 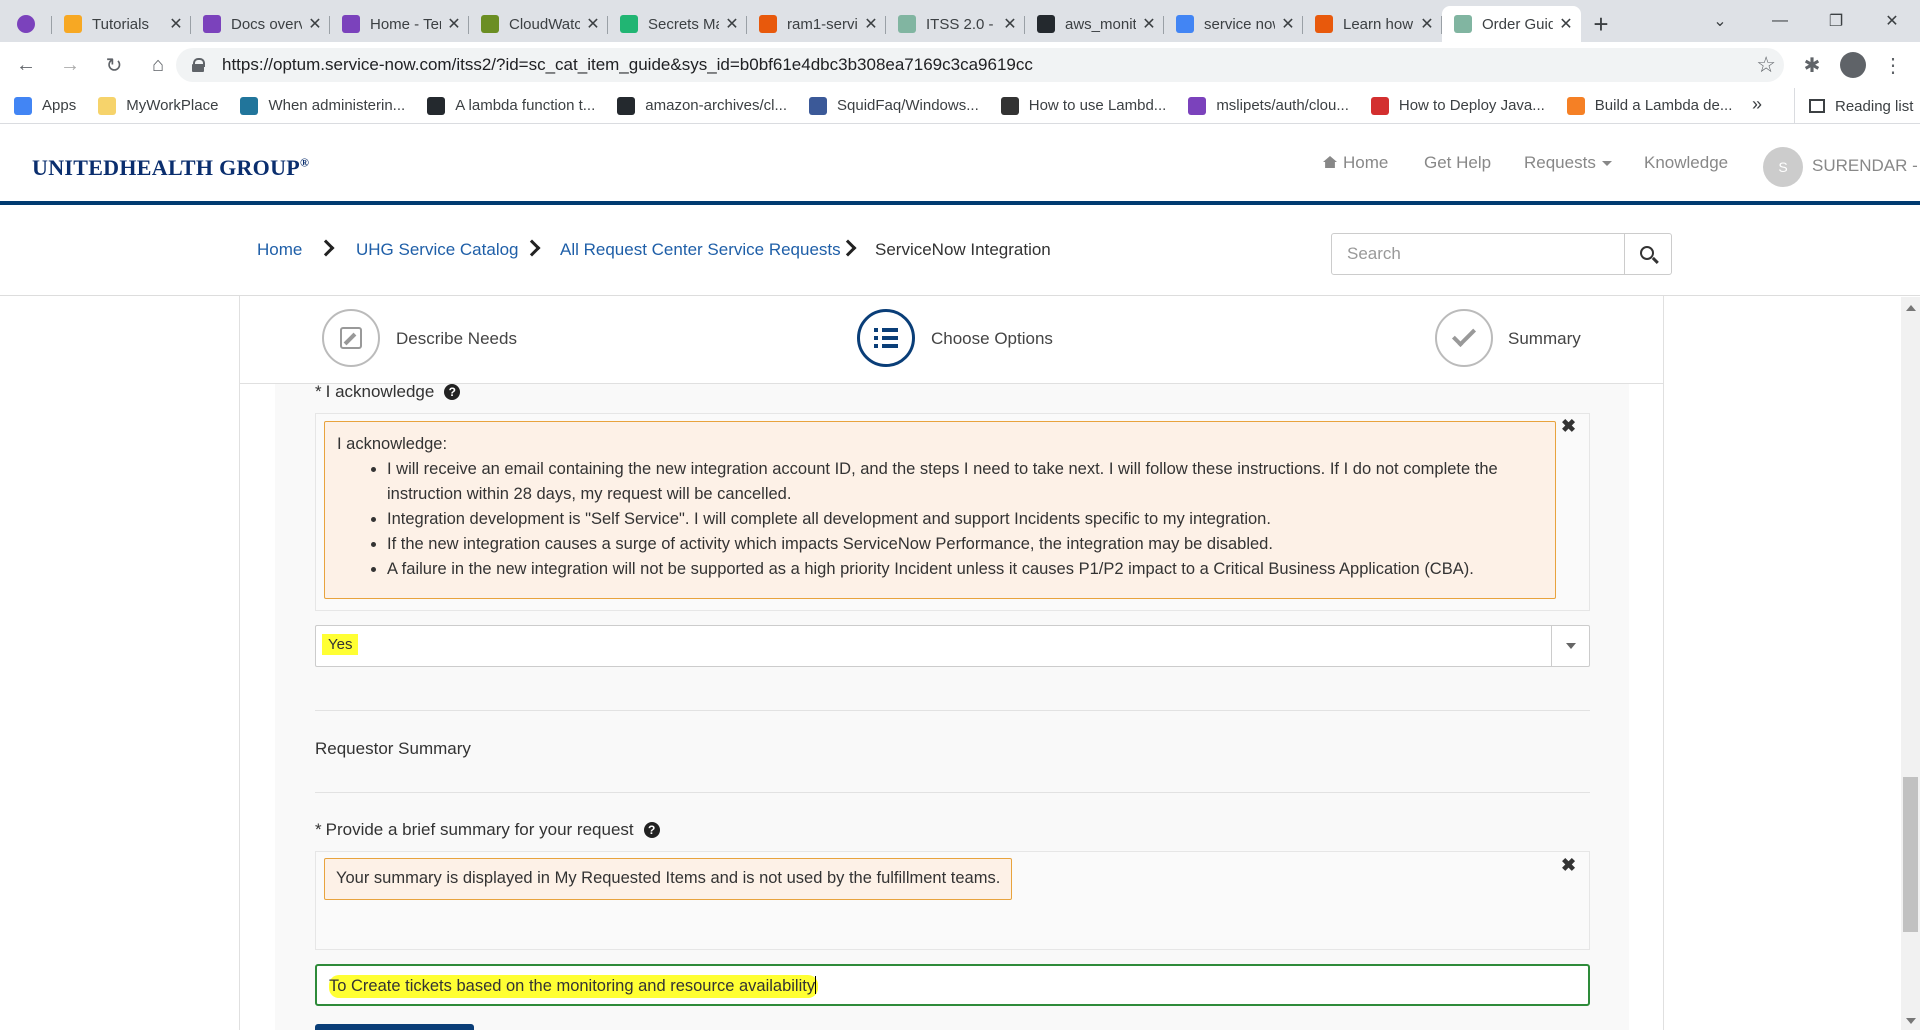 I want to click on bookmark-star-icon: ☆, so click(x=1766, y=65).